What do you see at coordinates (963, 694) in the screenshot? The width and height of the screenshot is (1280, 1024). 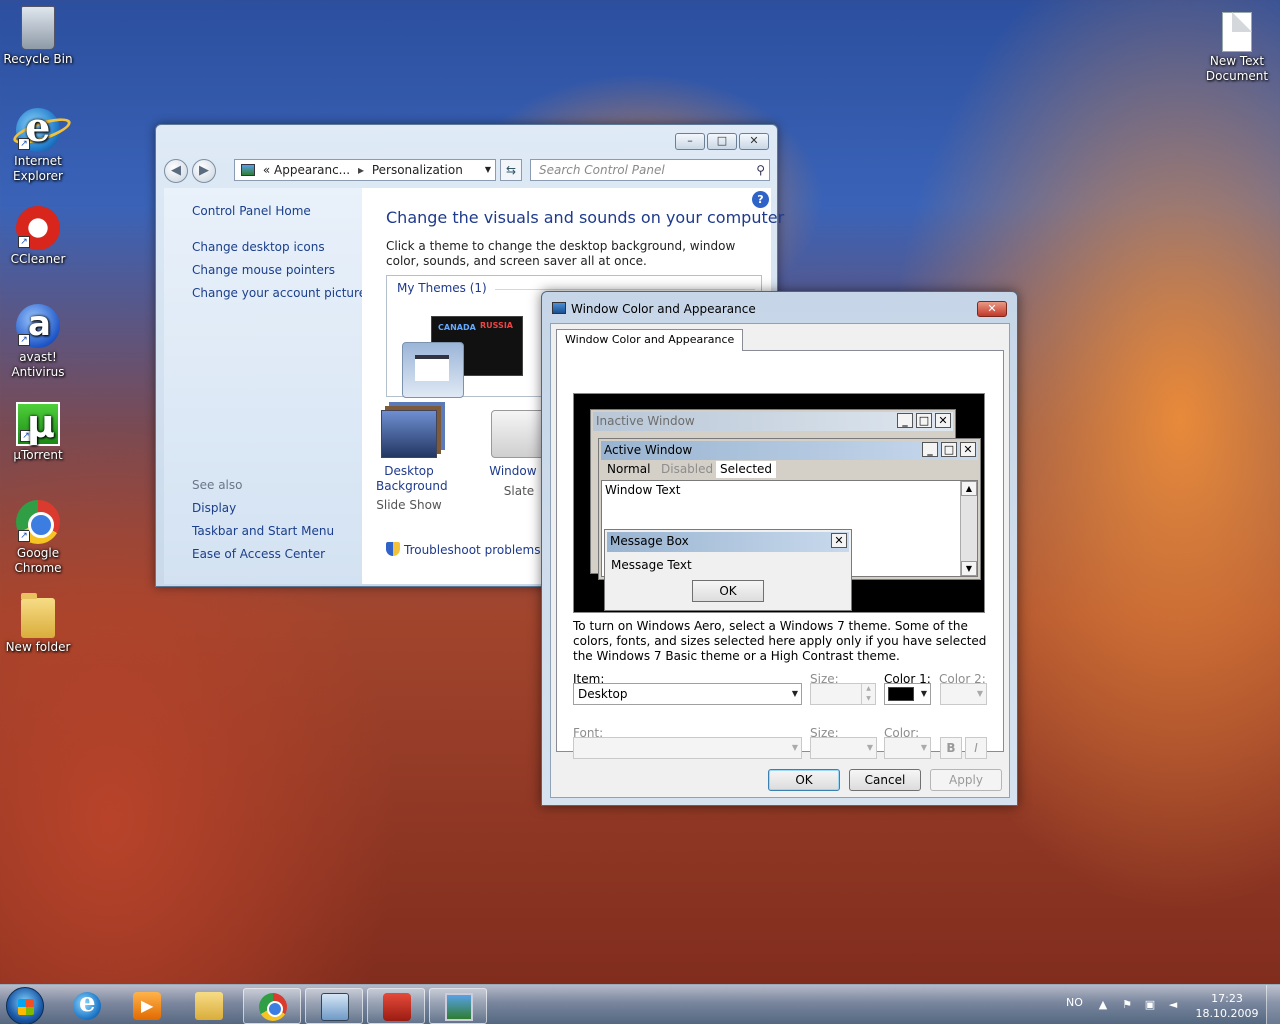 I see `color2-picker: ▼` at bounding box center [963, 694].